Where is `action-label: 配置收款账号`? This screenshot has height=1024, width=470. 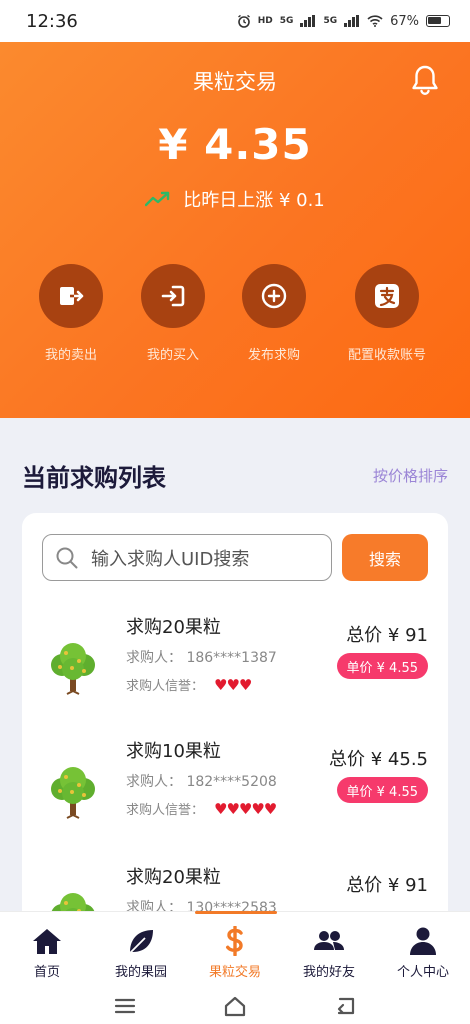
action-label: 配置收款账号 is located at coordinates (386, 355).